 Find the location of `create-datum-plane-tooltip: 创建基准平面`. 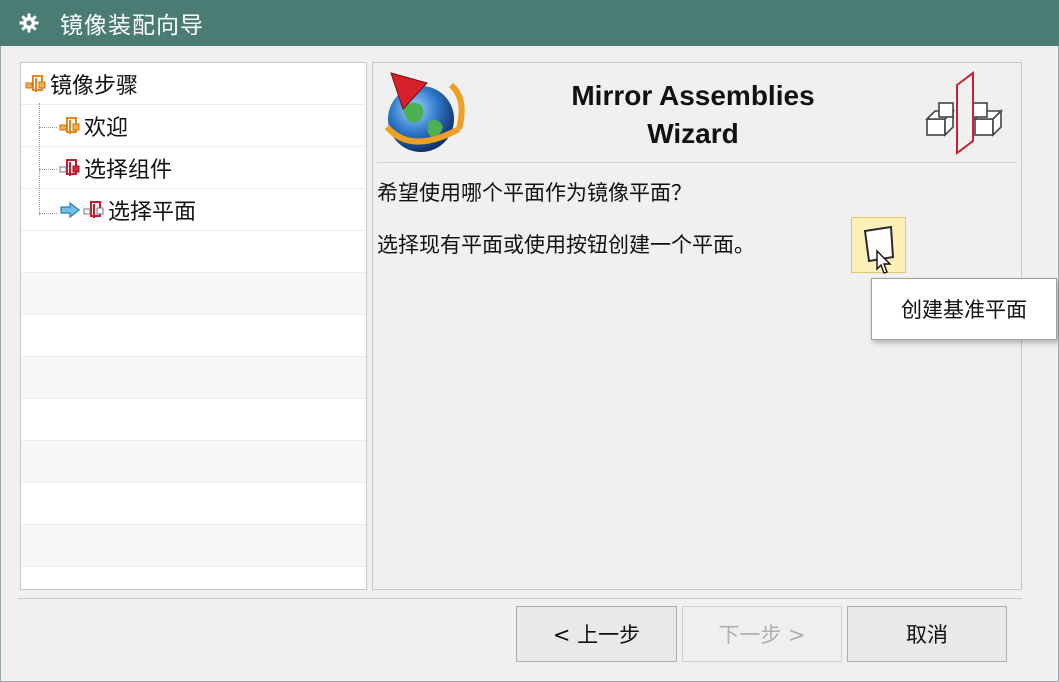

create-datum-plane-tooltip: 创建基准平面 is located at coordinates (964, 309).